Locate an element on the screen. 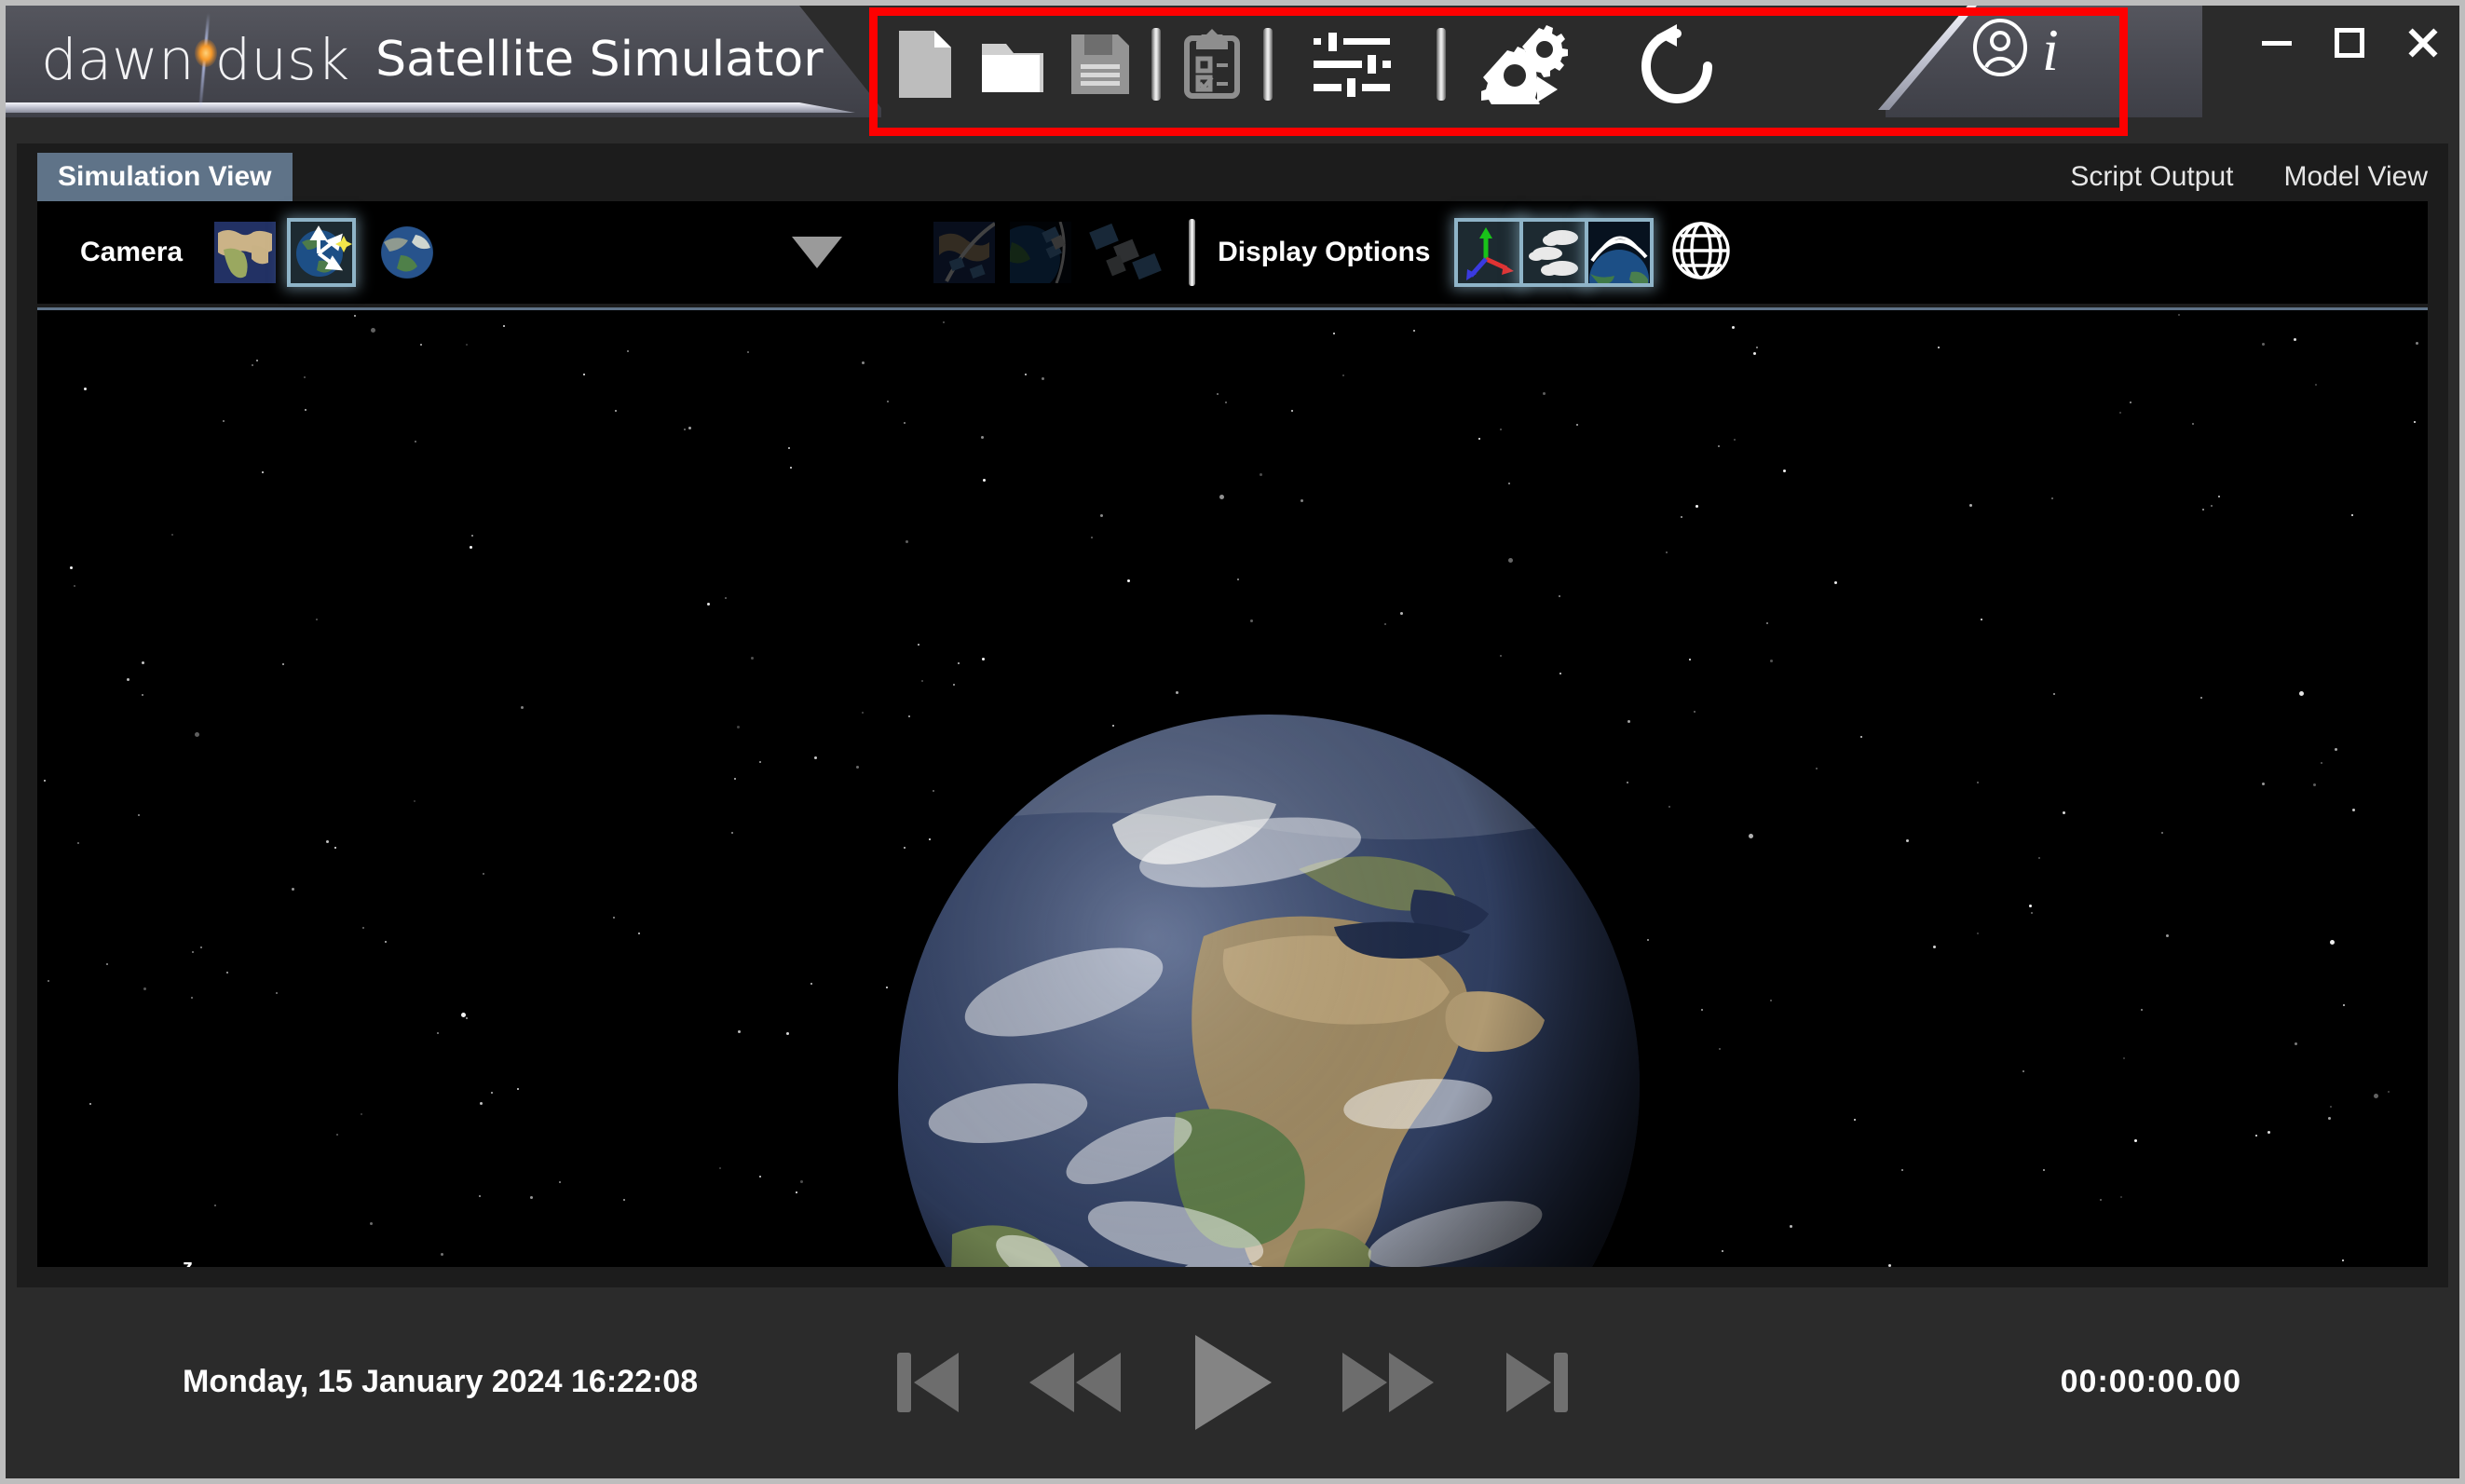  axis-indicator-svg: z y x is located at coordinates (188, 1261).